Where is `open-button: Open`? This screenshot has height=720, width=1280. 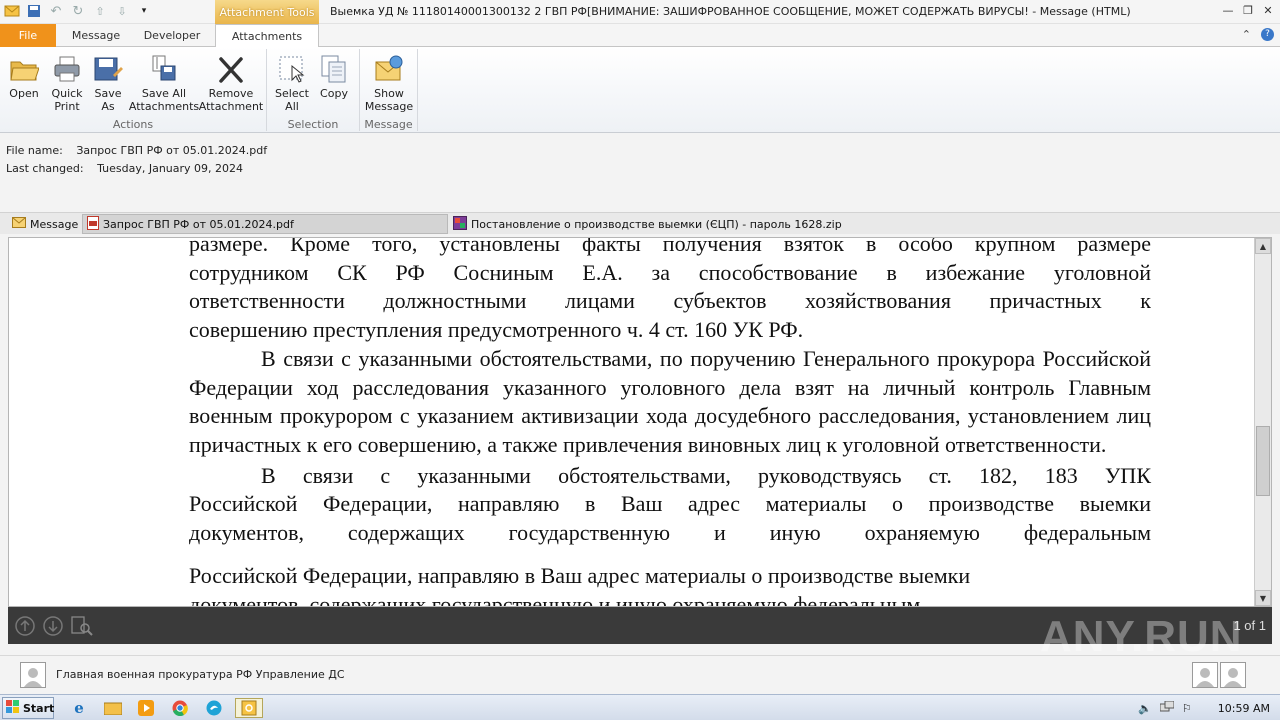
open-button: Open is located at coordinates (24, 76).